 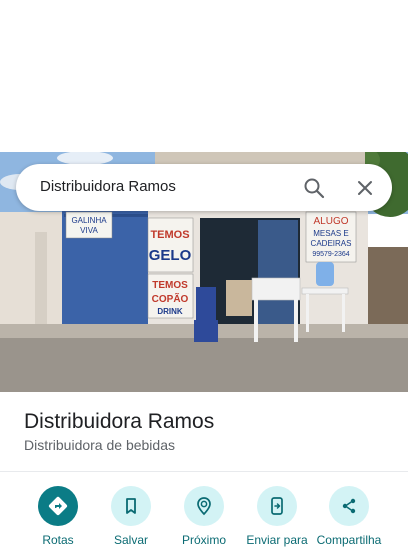 What do you see at coordinates (277, 540) in the screenshot?
I see `send-to-phone-label: Enviar para` at bounding box center [277, 540].